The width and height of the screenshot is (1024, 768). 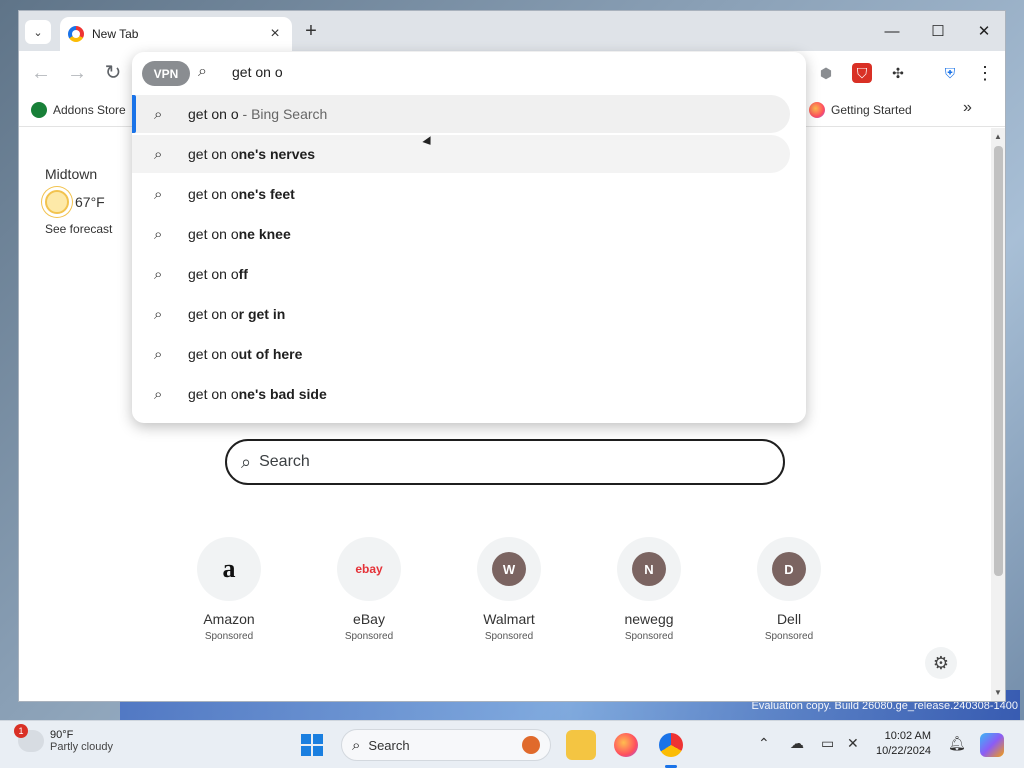 What do you see at coordinates (461, 274) in the screenshot?
I see `suggestion-item: ⌕ get on off` at bounding box center [461, 274].